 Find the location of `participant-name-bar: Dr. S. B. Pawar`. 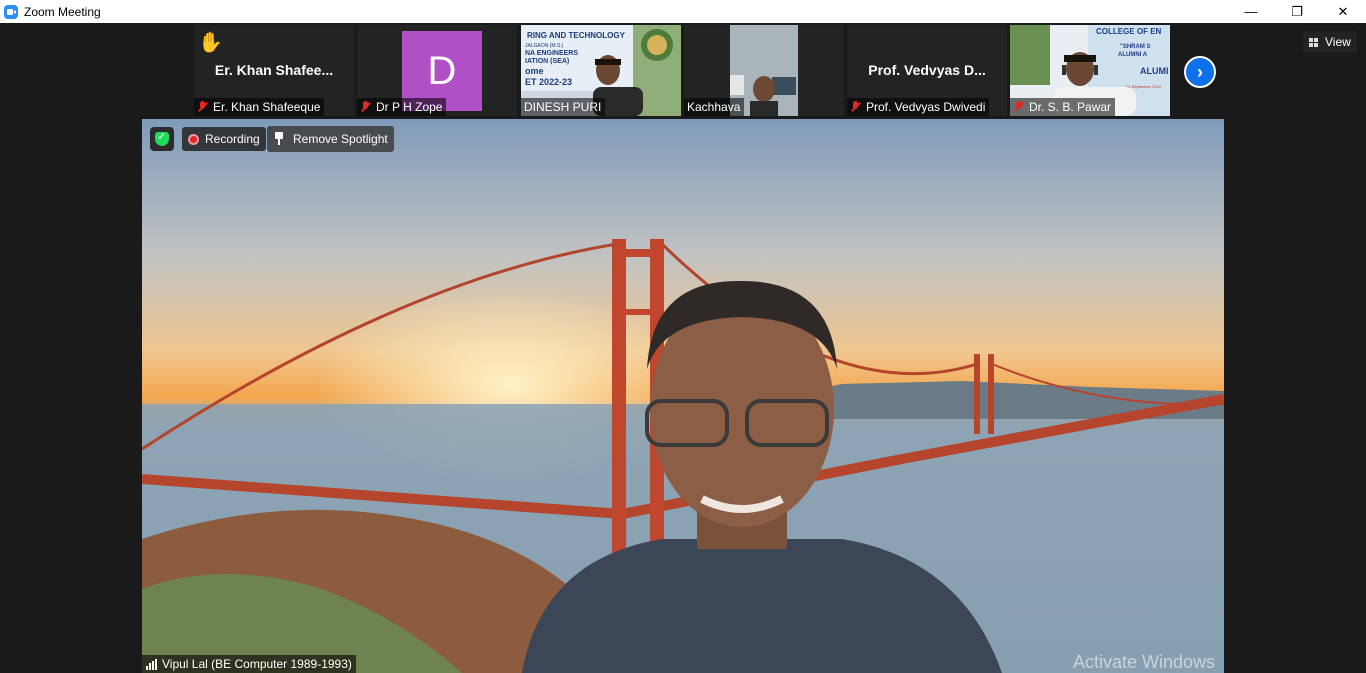

participant-name-bar: Dr. S. B. Pawar is located at coordinates (1063, 107).